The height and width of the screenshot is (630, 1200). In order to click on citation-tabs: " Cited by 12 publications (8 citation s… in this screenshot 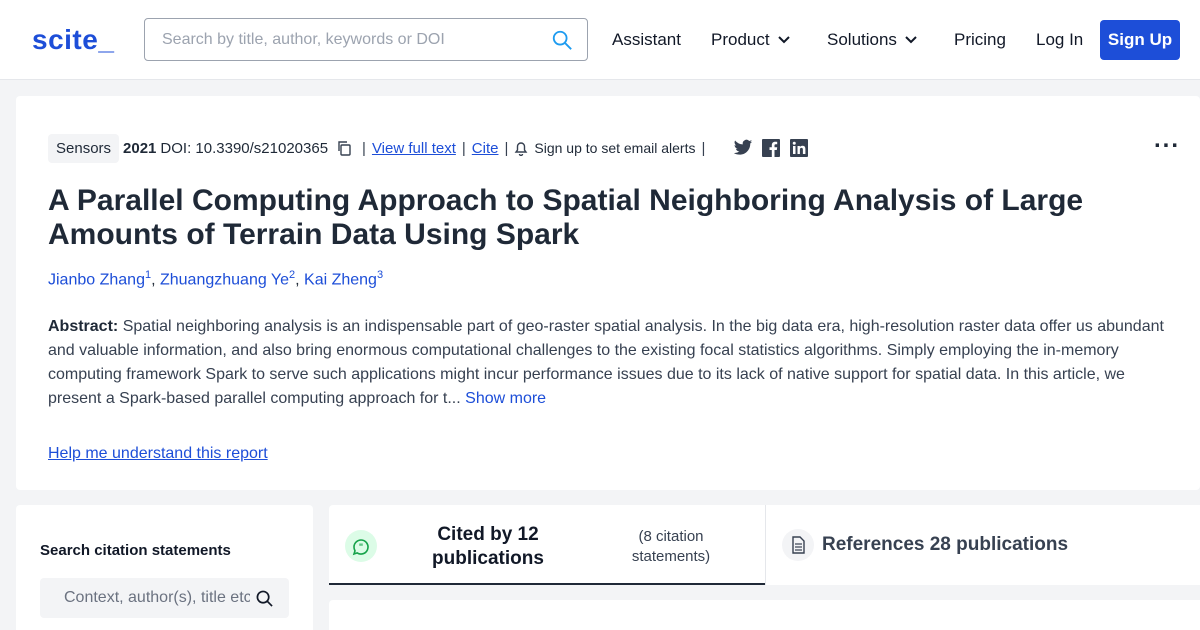, I will do `click(764, 545)`.